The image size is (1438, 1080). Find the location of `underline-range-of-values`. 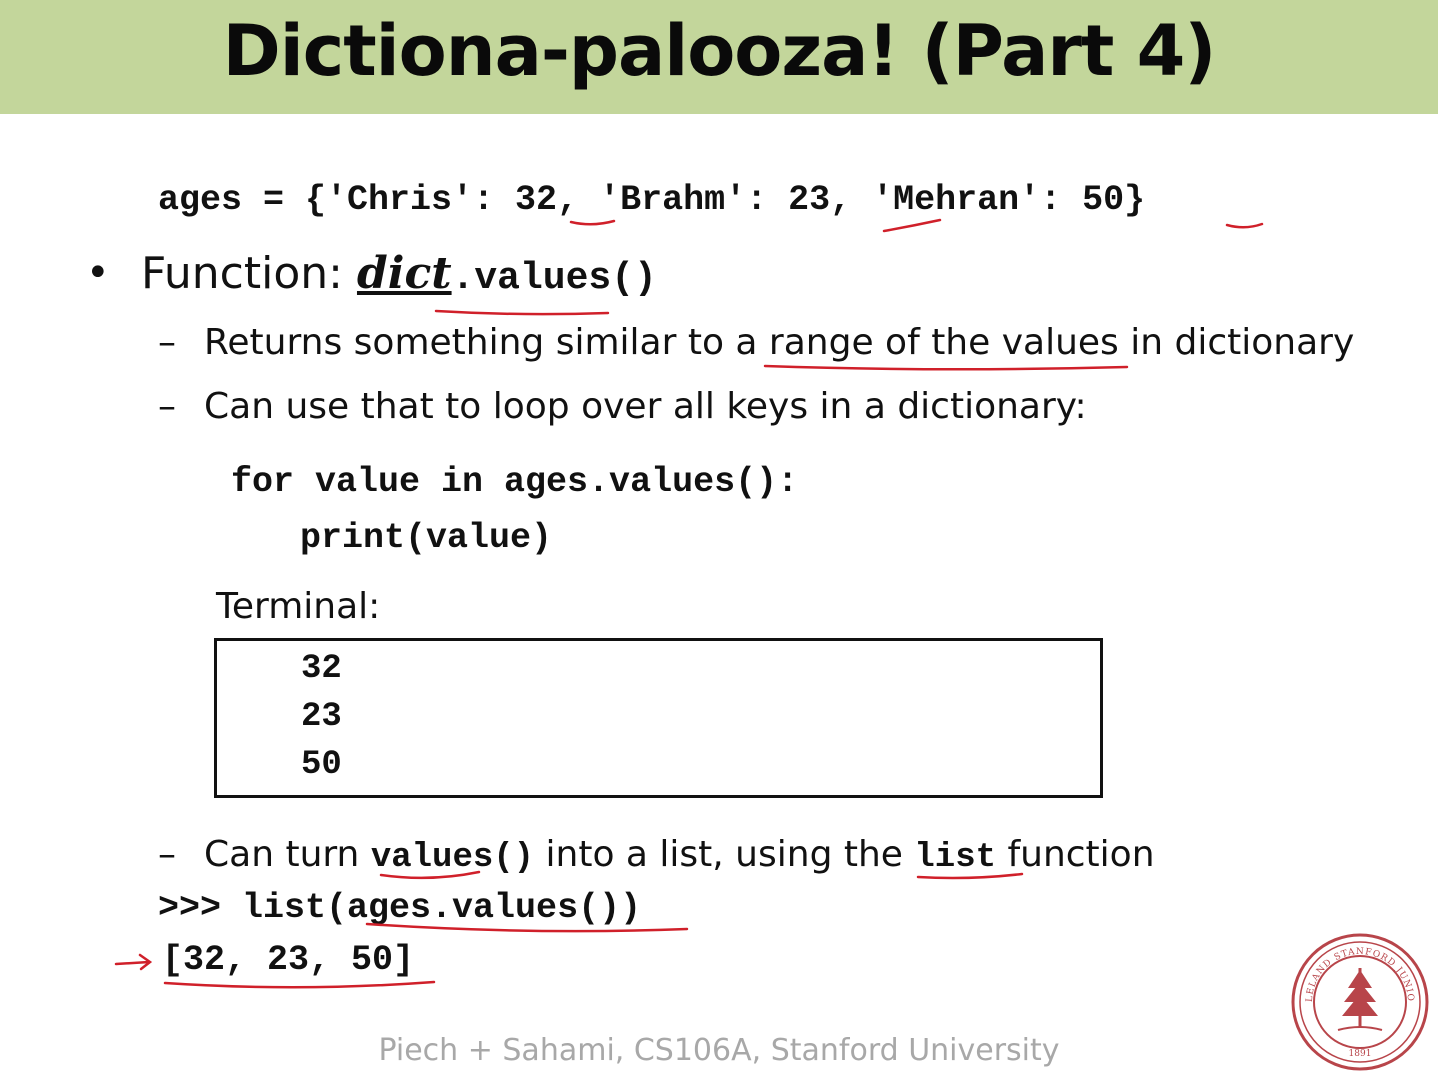

underline-range-of-values is located at coordinates (946, 367).